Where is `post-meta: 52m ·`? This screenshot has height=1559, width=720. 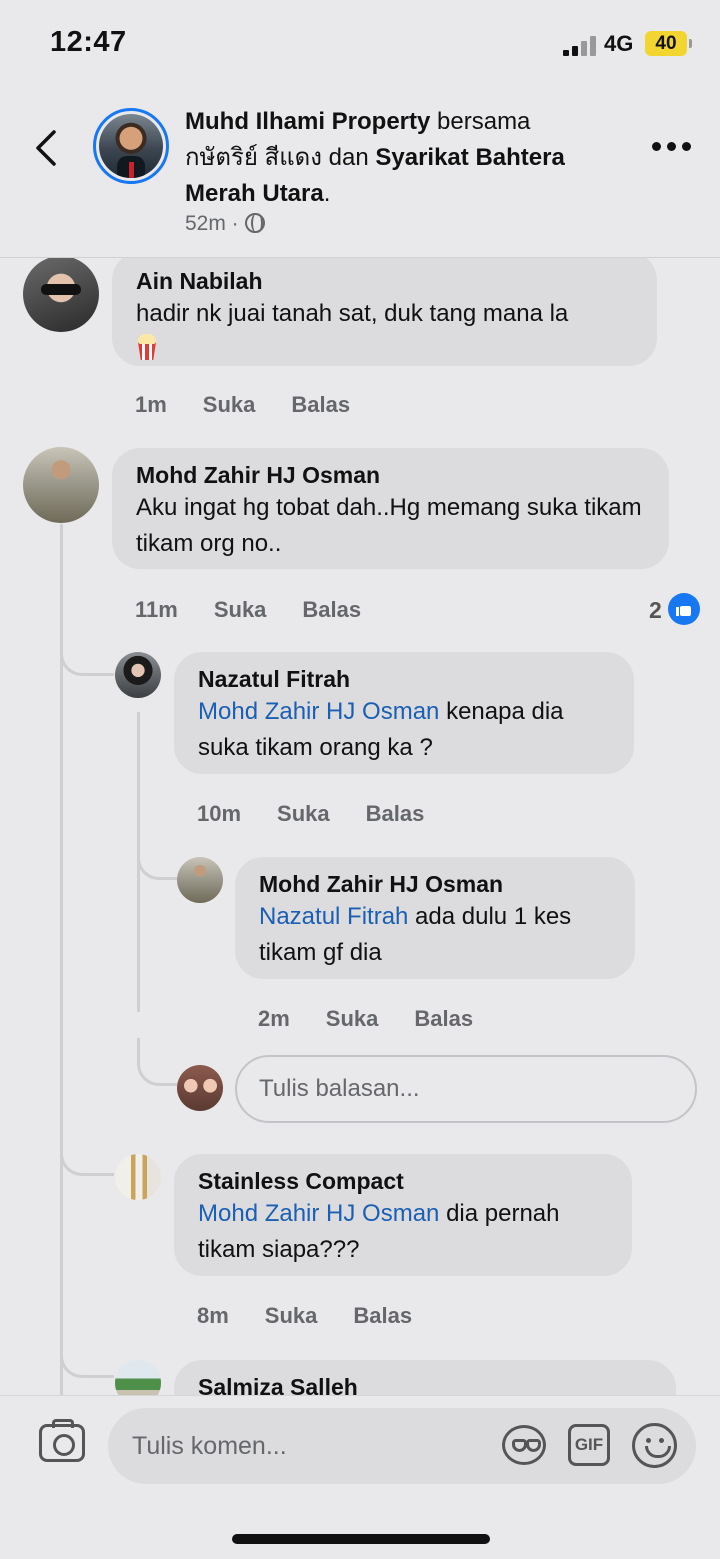 post-meta: 52m · is located at coordinates (225, 224).